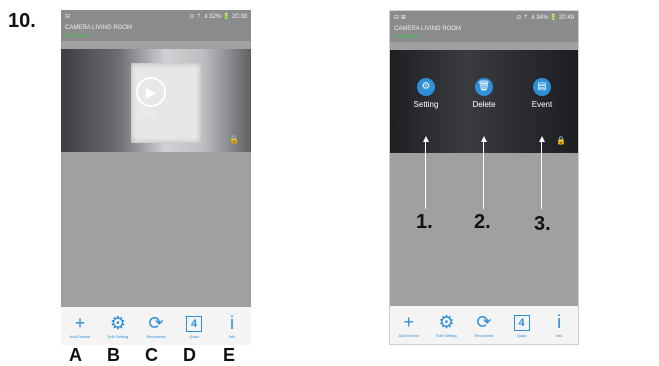 The image size is (659, 366). Describe the element at coordinates (426, 87) in the screenshot. I see `settings-icon: ⚙` at that location.